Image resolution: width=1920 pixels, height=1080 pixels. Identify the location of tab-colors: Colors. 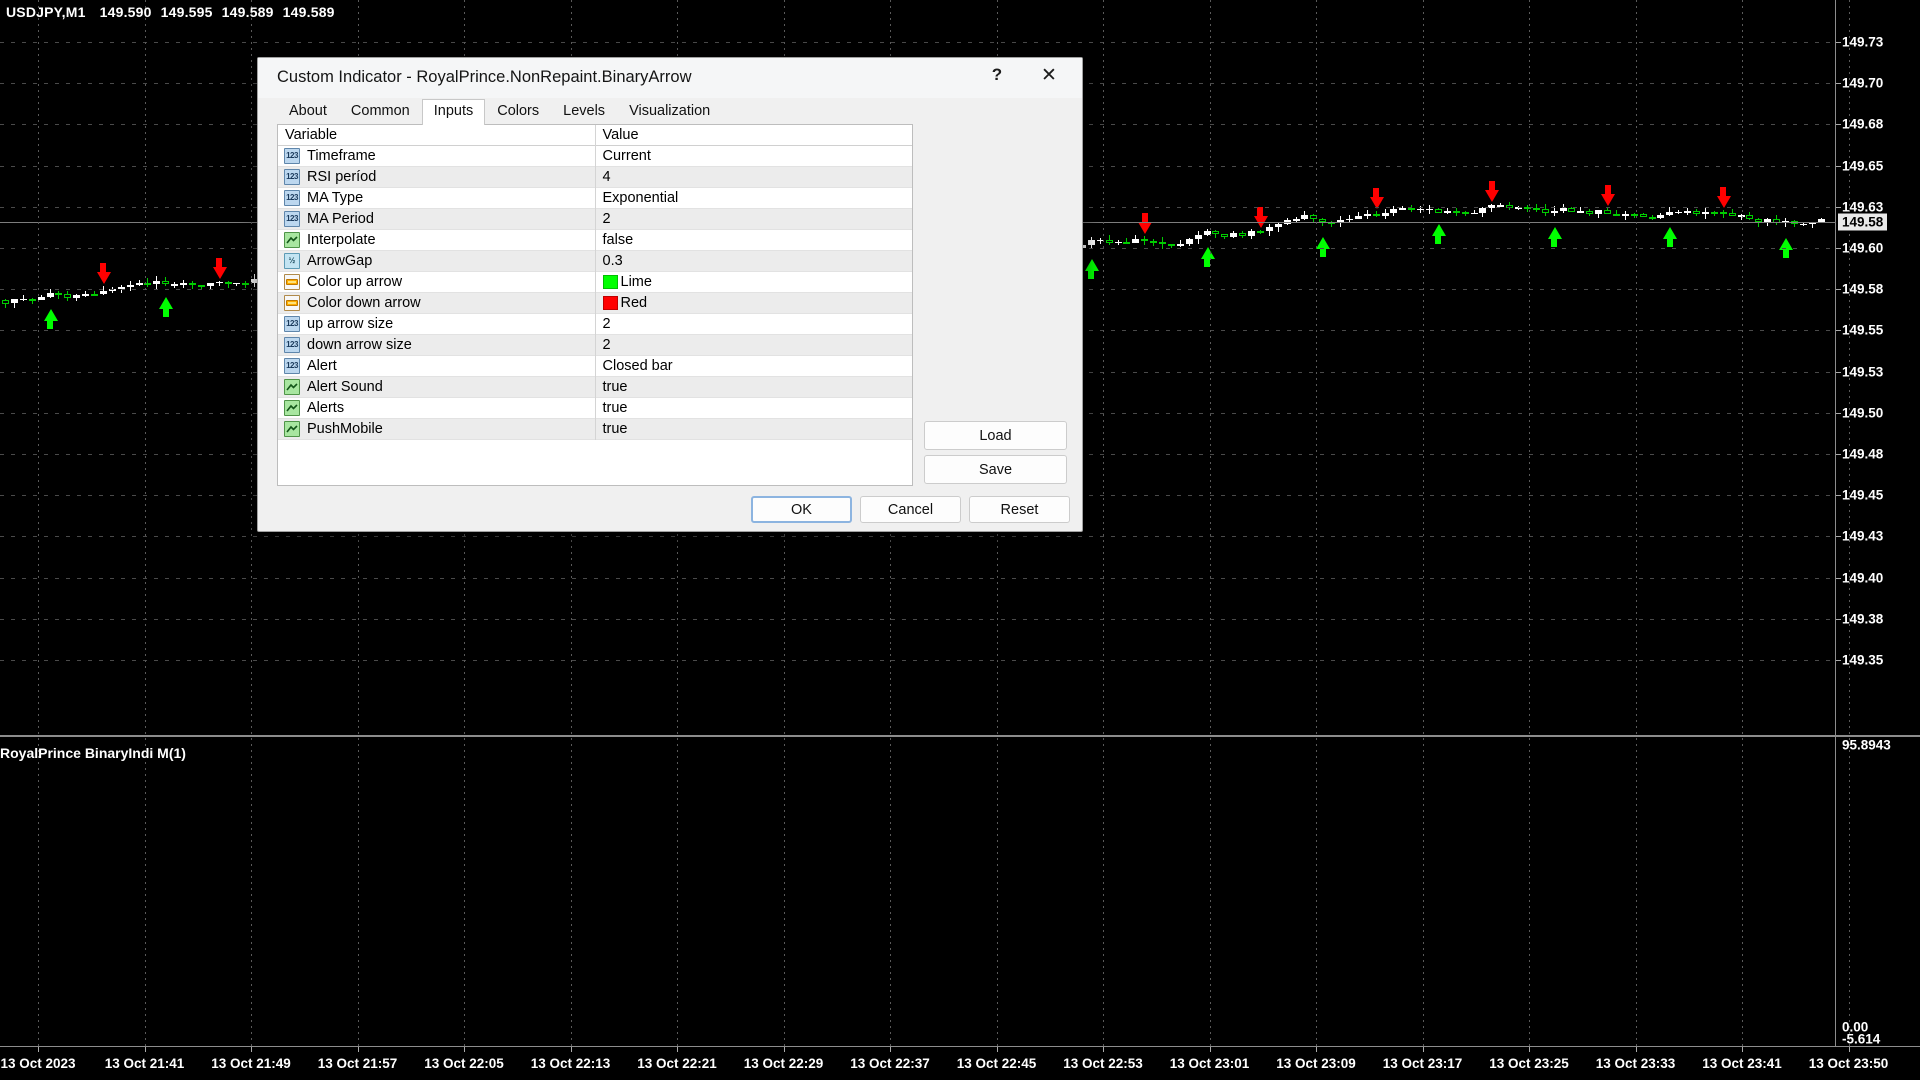
(518, 111).